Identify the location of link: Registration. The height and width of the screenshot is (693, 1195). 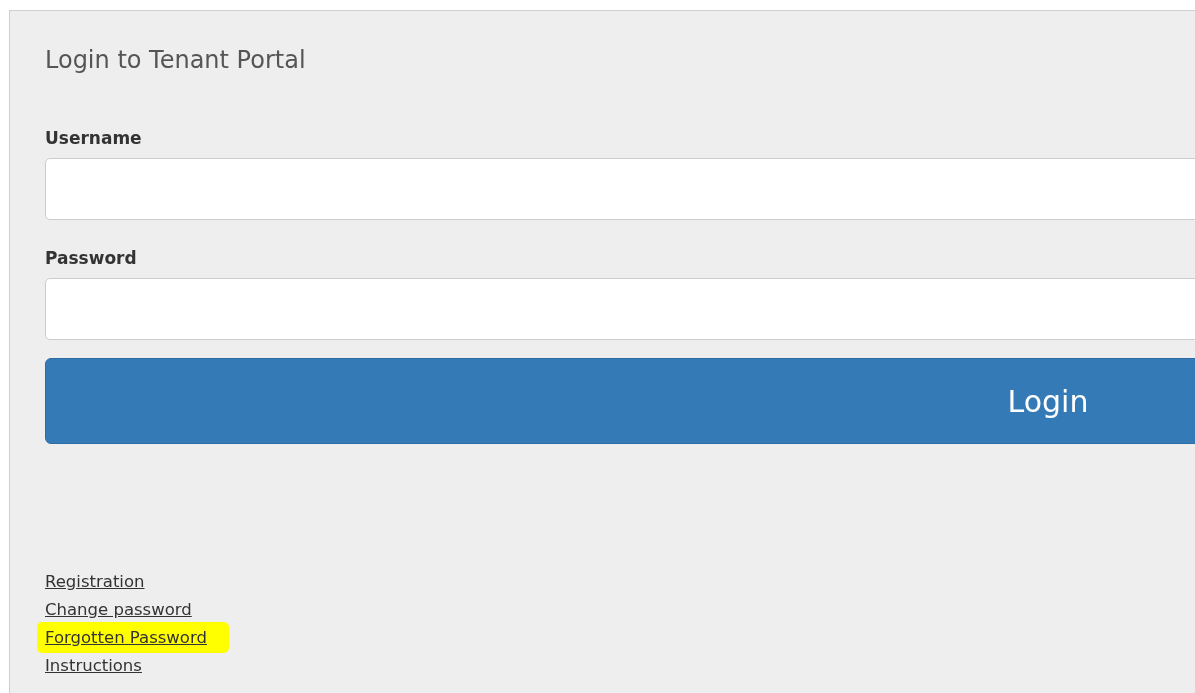
(95, 581).